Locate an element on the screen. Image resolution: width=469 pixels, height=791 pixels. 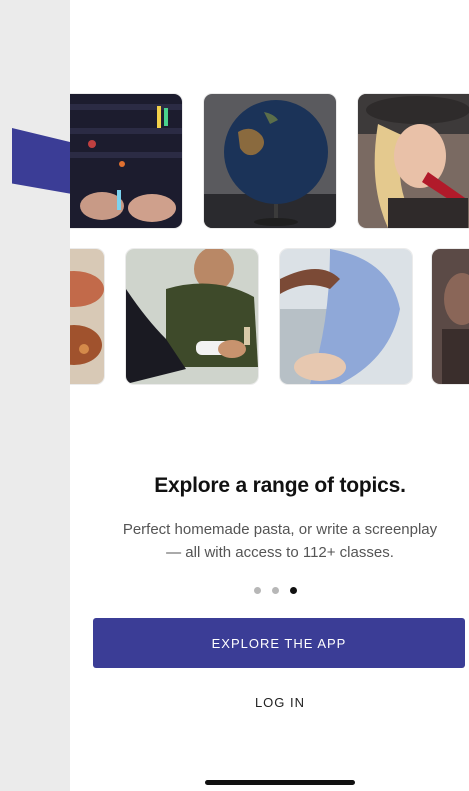
page-title: Explore a range of topics. is located at coordinates (280, 485).